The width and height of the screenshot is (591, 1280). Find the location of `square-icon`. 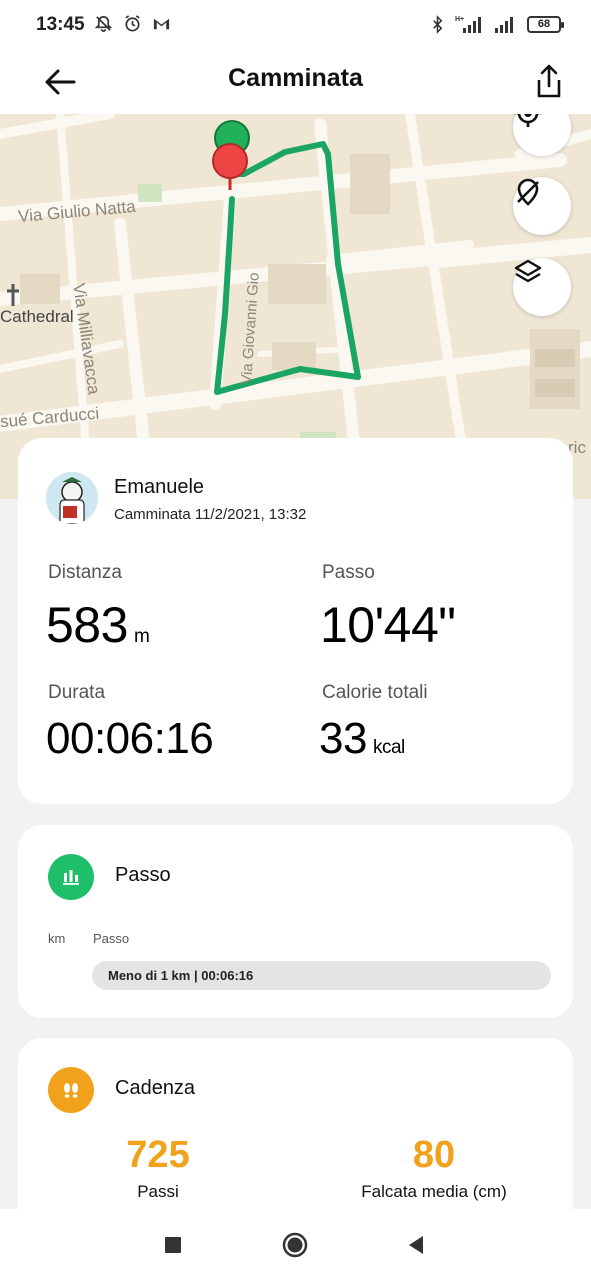

square-icon is located at coordinates (173, 1245).